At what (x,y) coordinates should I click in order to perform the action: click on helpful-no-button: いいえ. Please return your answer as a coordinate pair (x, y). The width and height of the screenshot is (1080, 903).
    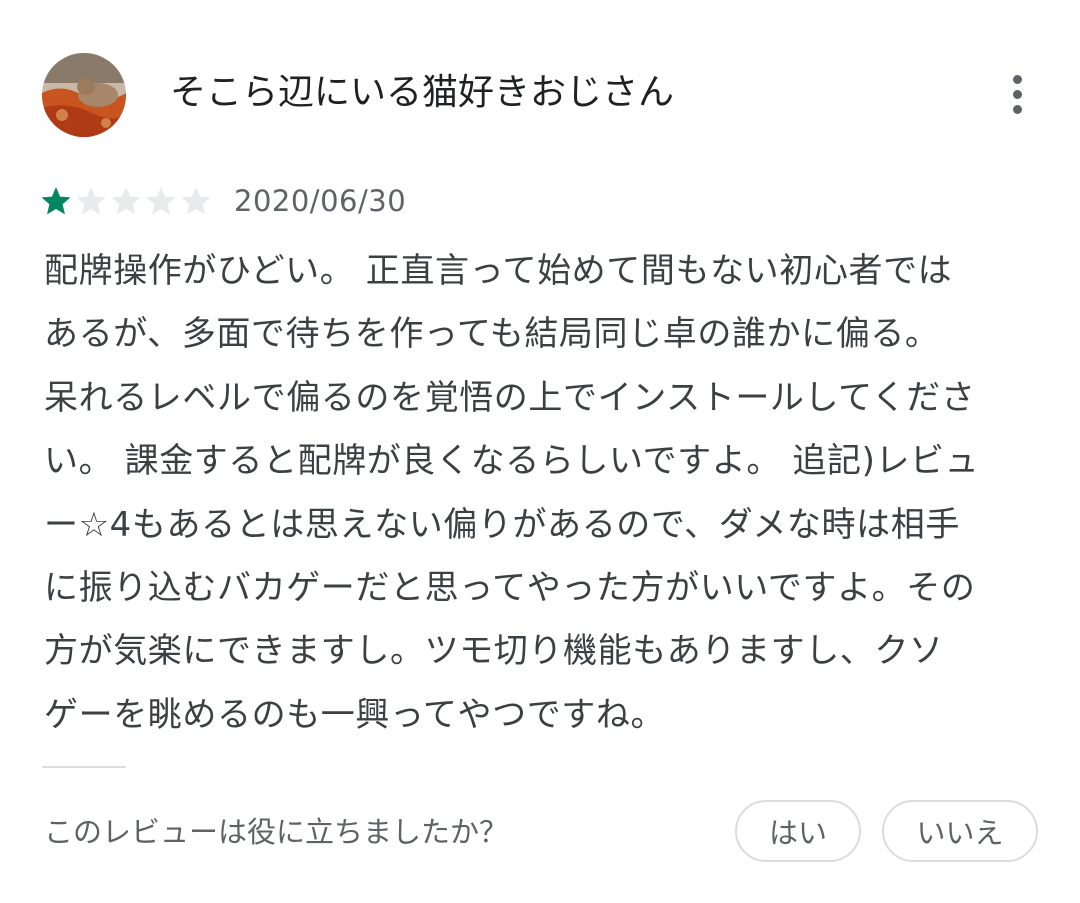
    Looking at the image, I should click on (960, 831).